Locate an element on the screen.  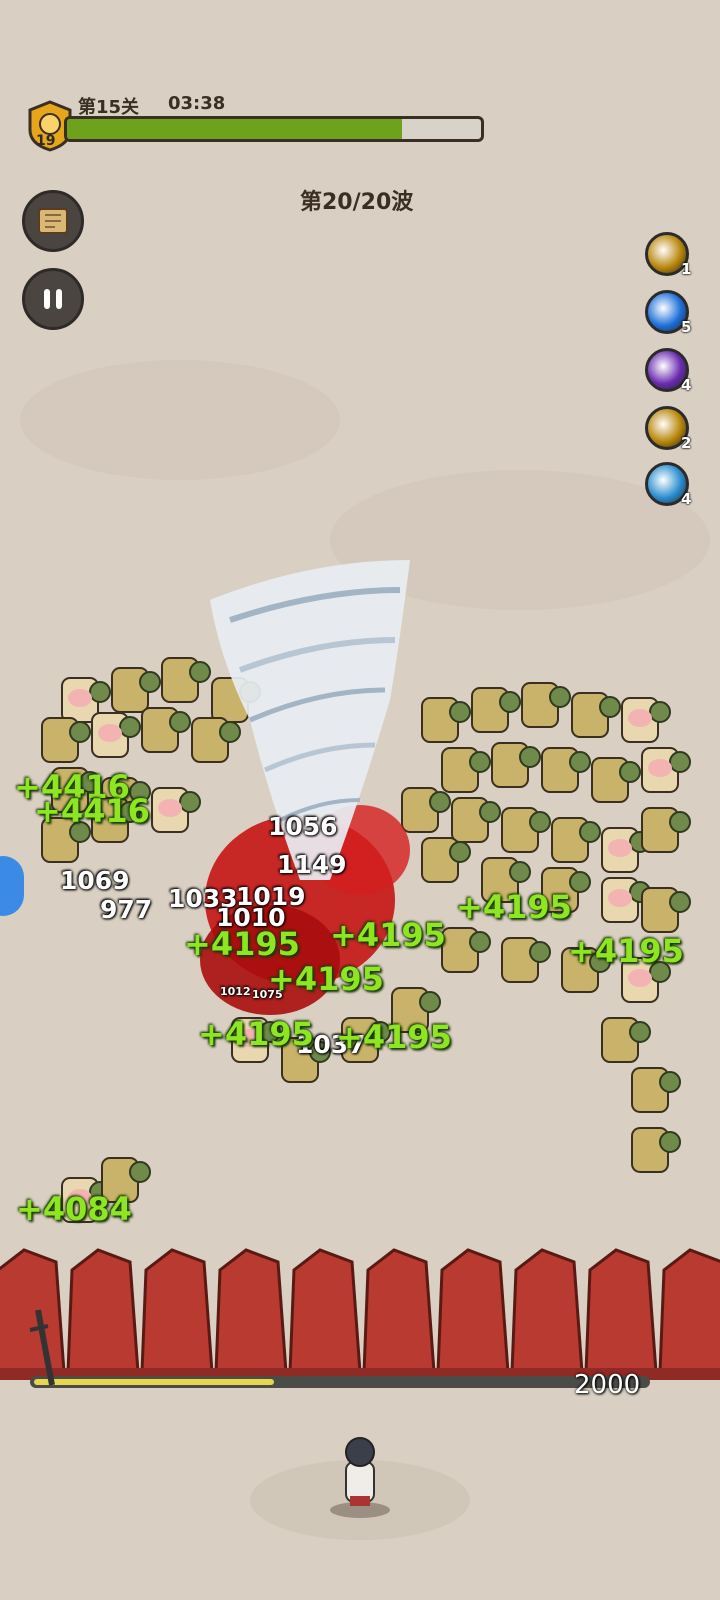
pause-button is located at coordinates (53, 299).